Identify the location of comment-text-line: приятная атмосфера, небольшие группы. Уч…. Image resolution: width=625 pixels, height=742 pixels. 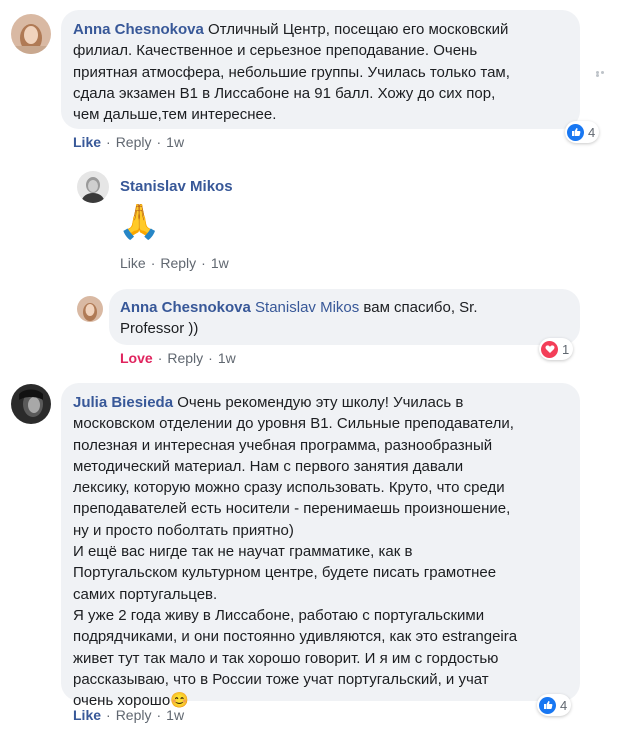
(291, 72).